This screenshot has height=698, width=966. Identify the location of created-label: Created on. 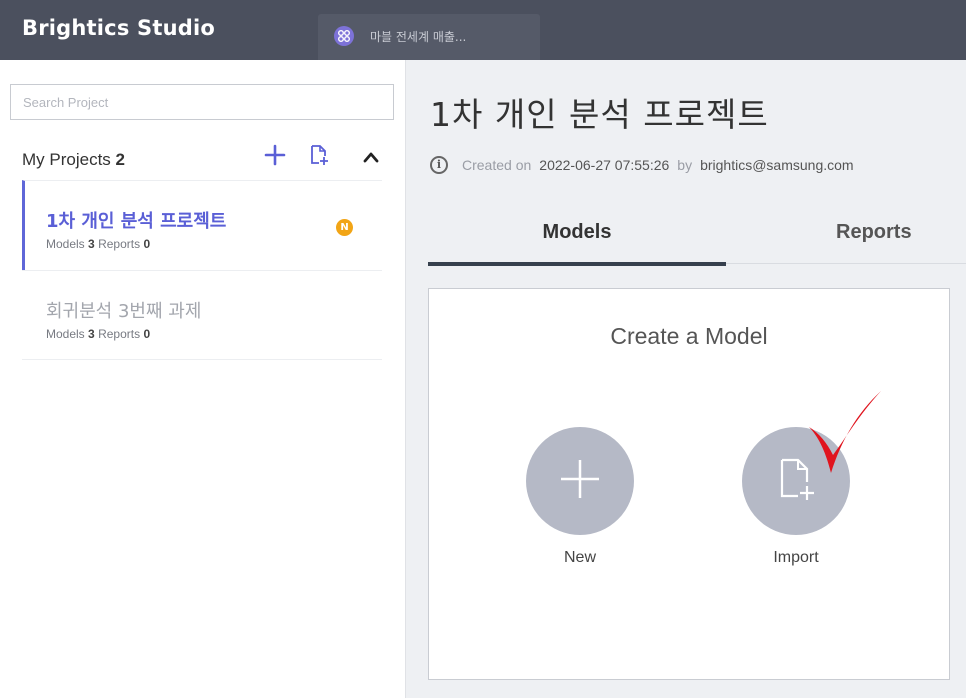
(497, 165).